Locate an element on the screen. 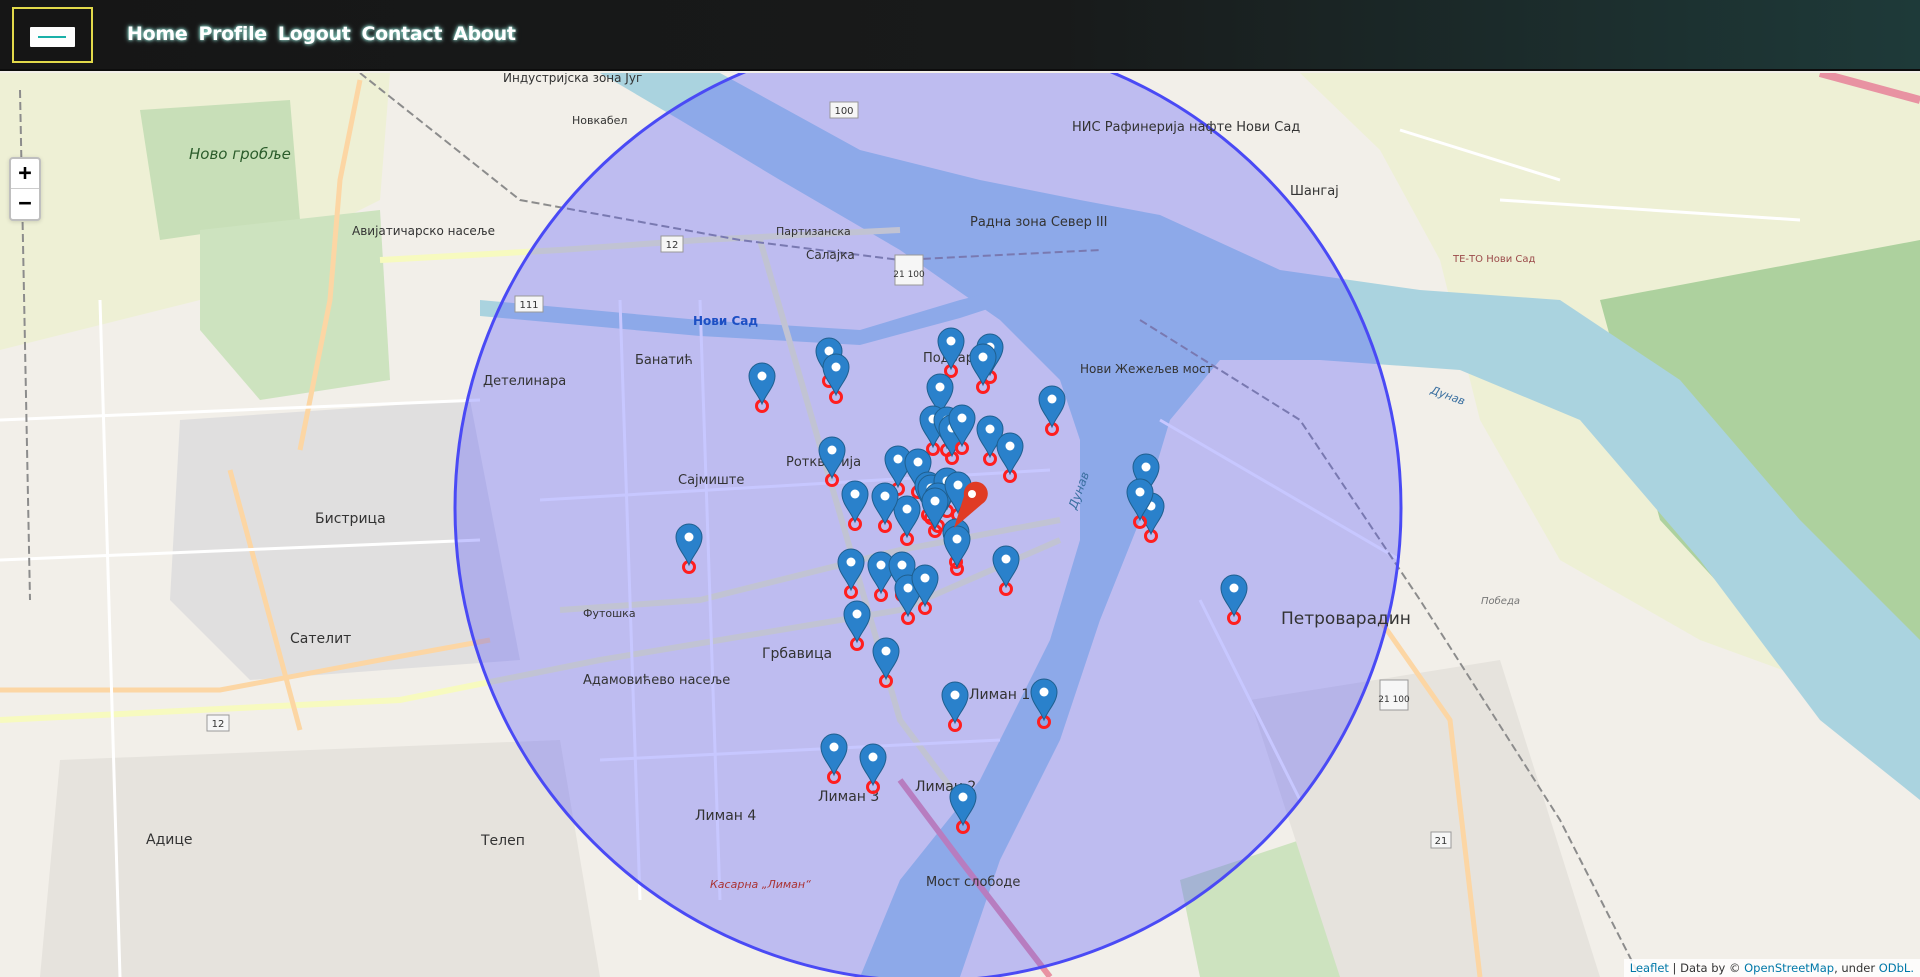  zoom-in-button: + is located at coordinates (25, 174).